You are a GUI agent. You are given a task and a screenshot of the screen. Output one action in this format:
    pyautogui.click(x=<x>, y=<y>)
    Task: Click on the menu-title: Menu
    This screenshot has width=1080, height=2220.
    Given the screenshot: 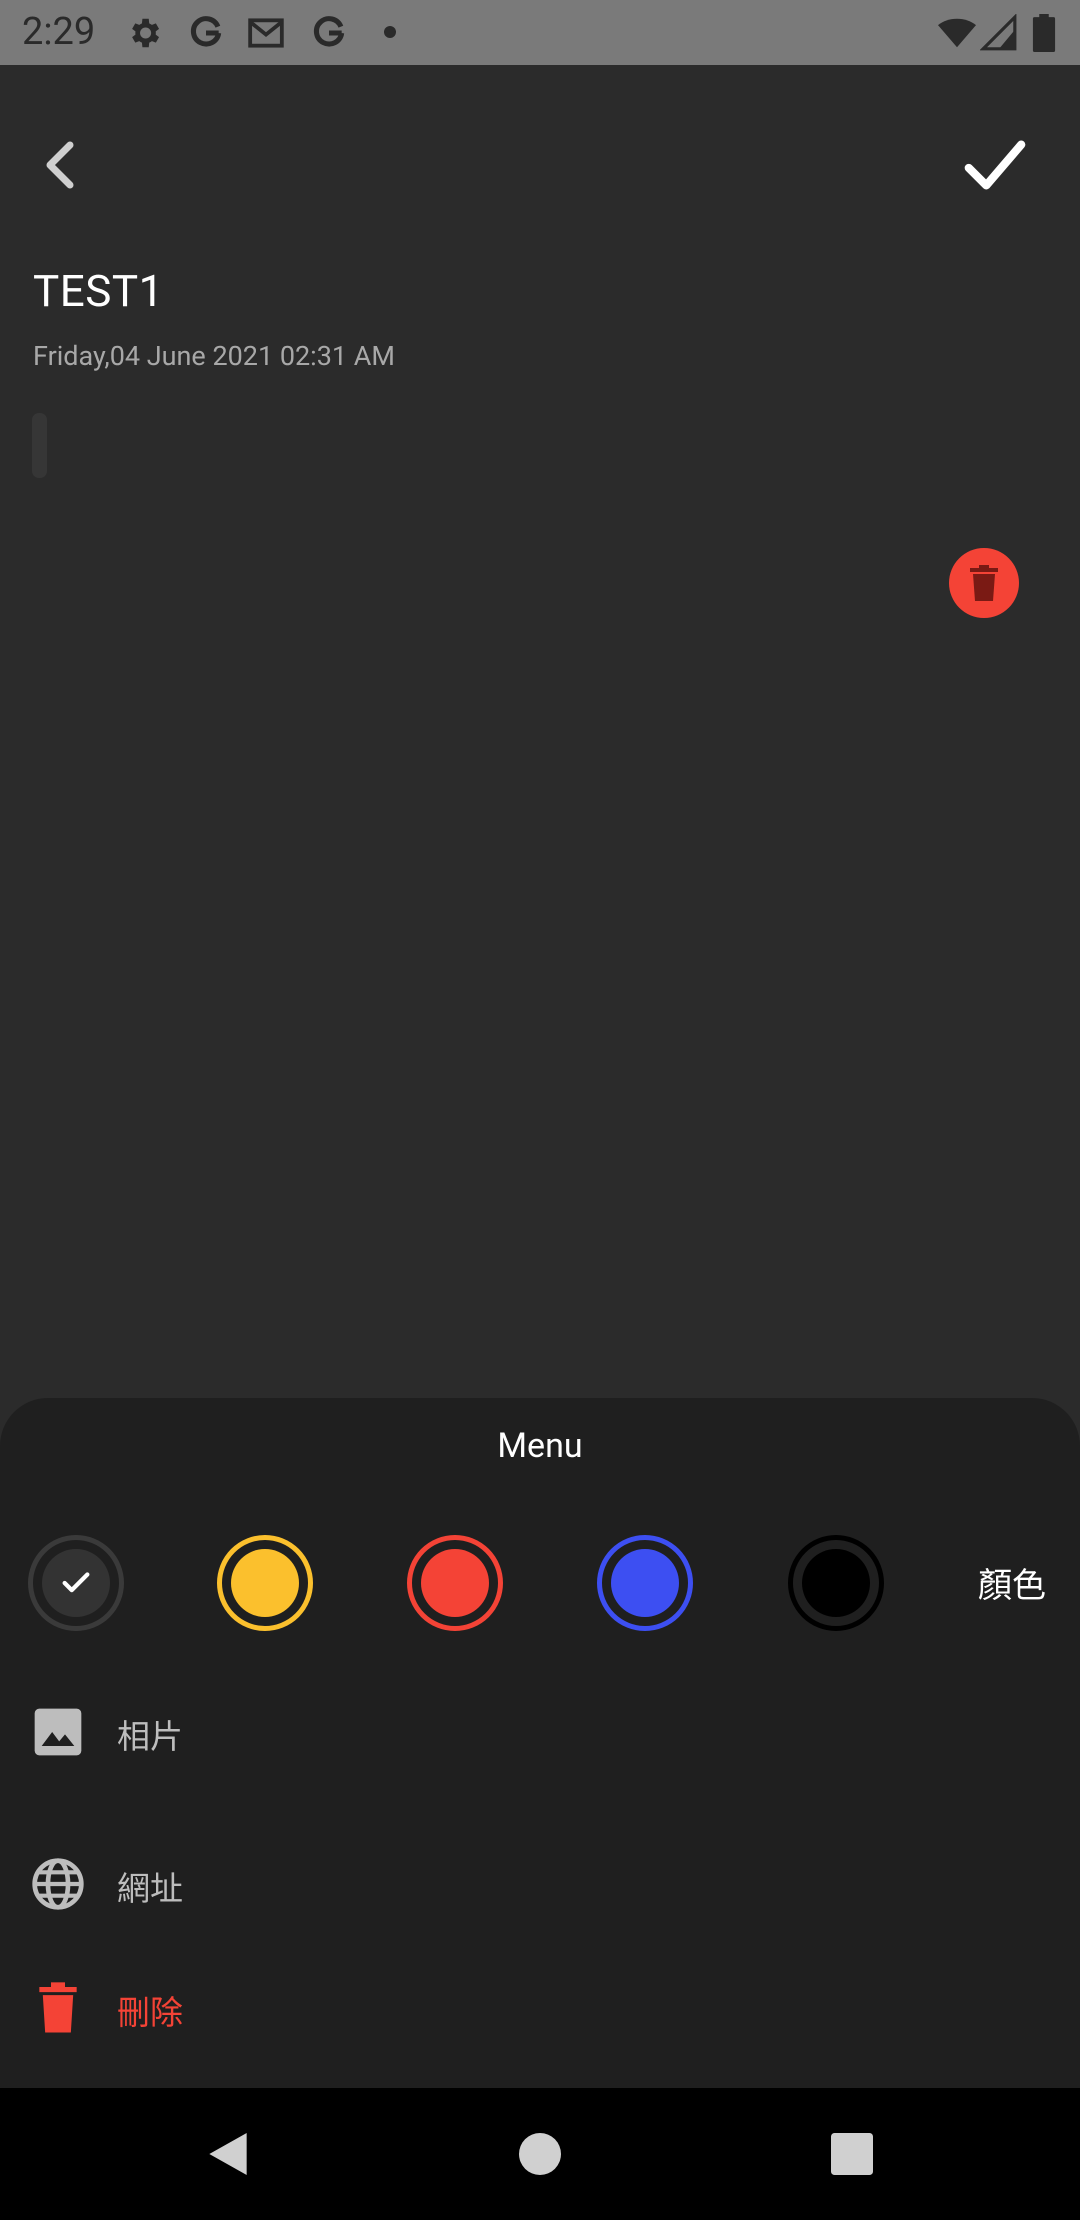 What is the action you would take?
    pyautogui.click(x=540, y=1446)
    